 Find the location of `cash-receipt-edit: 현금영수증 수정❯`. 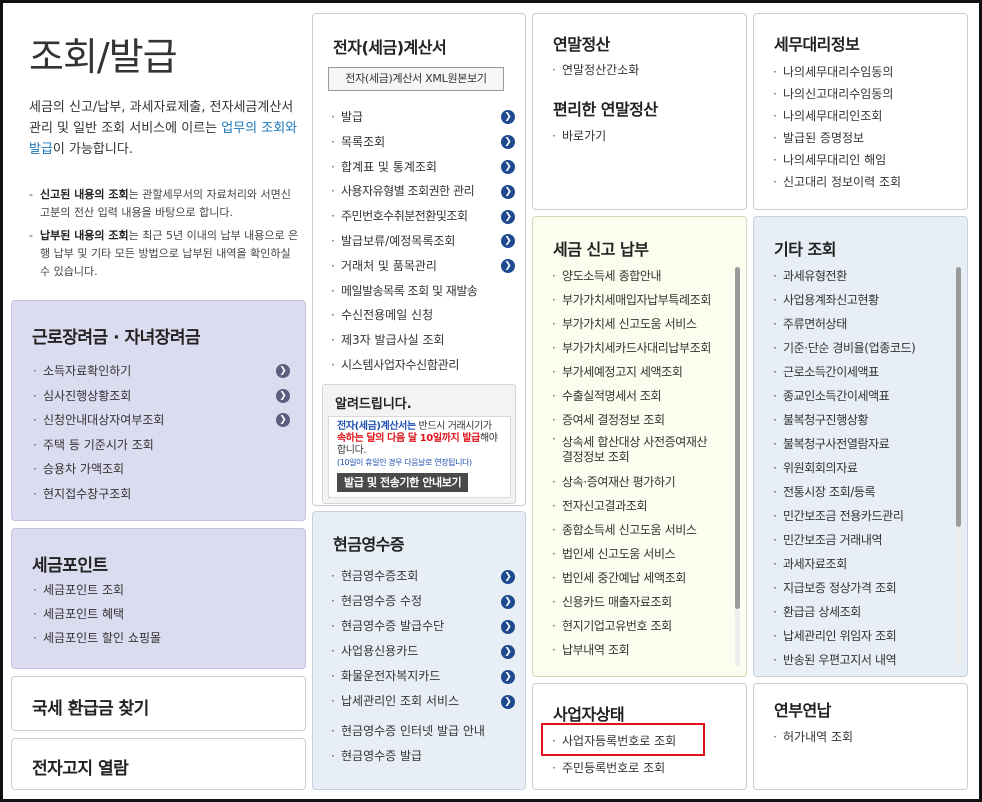

cash-receipt-edit: 현금영수증 수정❯ is located at coordinates (422, 601).